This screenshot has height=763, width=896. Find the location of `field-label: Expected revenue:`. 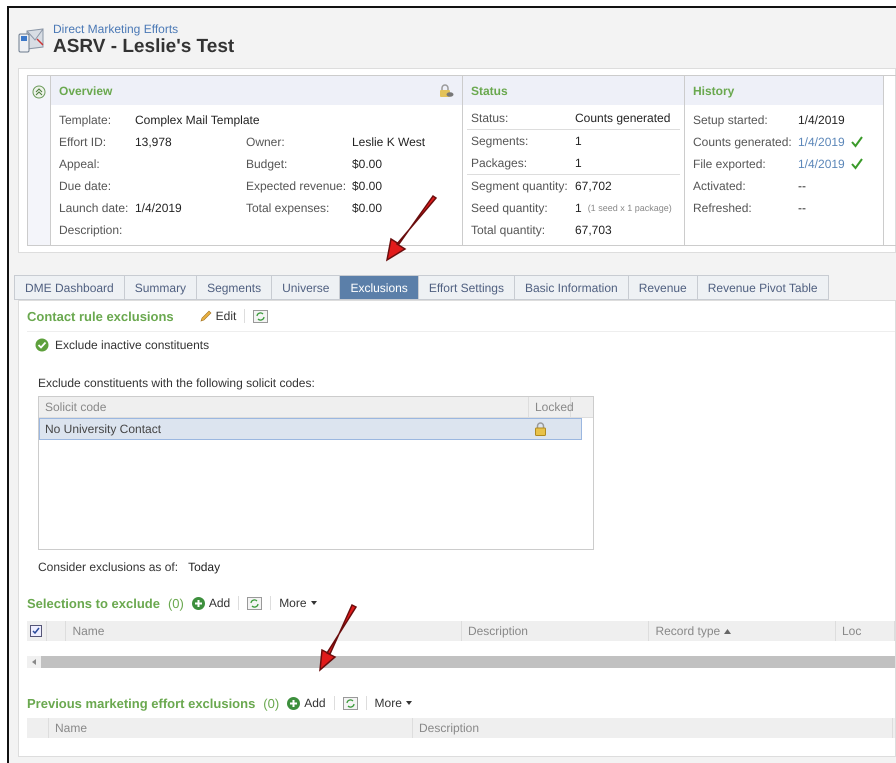

field-label: Expected revenue: is located at coordinates (297, 186).